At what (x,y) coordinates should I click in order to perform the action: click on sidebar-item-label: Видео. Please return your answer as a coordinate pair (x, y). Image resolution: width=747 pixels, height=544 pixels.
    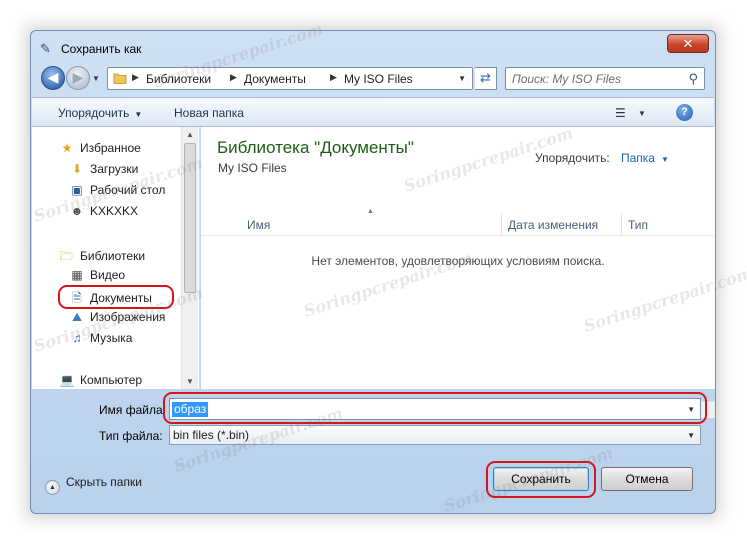
    Looking at the image, I should click on (108, 275).